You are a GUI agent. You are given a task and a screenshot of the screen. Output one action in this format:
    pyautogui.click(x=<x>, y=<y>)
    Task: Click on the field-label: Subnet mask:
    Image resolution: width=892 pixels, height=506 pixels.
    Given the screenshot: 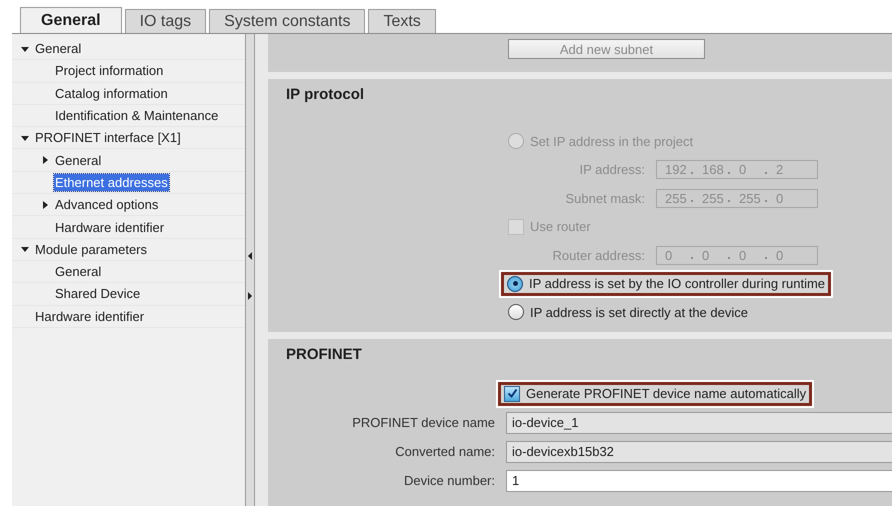 What is the action you would take?
    pyautogui.click(x=604, y=198)
    